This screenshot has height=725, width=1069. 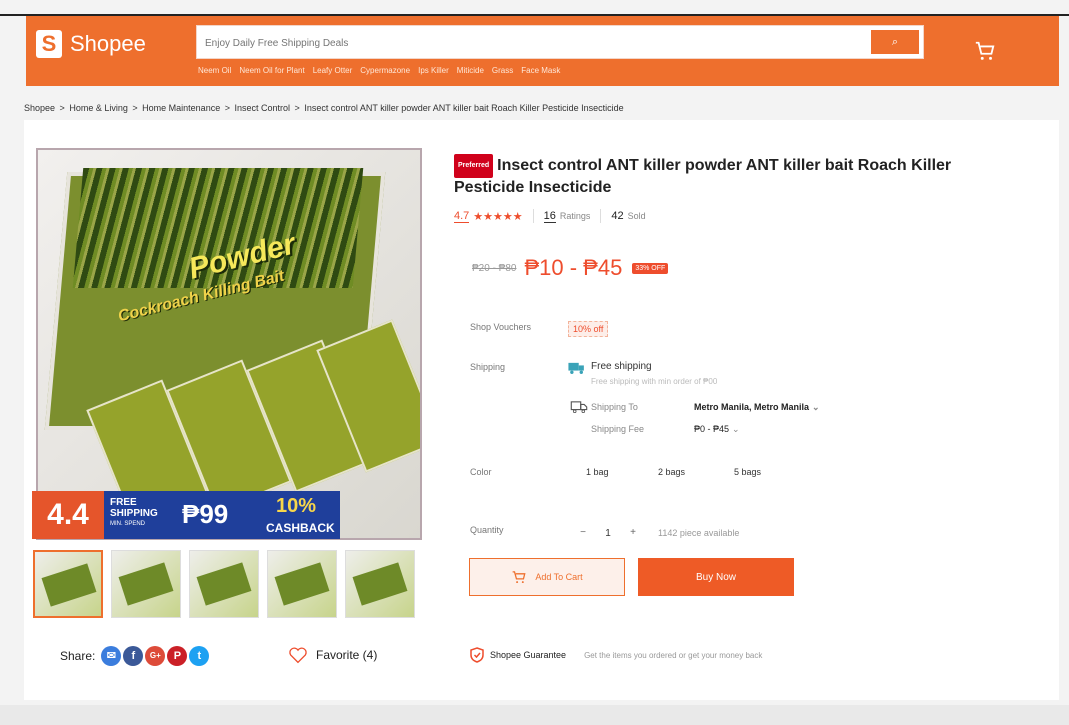 What do you see at coordinates (747, 472) in the screenshot?
I see `color-option: 5 bags` at bounding box center [747, 472].